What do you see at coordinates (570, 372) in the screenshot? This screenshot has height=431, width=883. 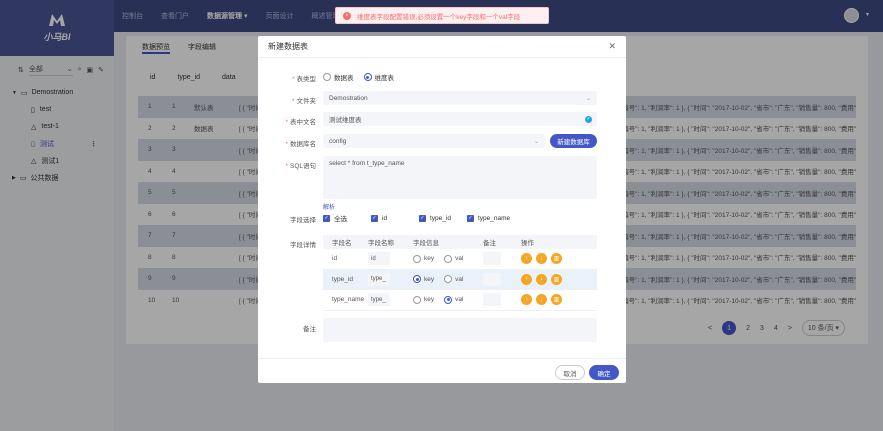 I see `cancel-button: 取消` at bounding box center [570, 372].